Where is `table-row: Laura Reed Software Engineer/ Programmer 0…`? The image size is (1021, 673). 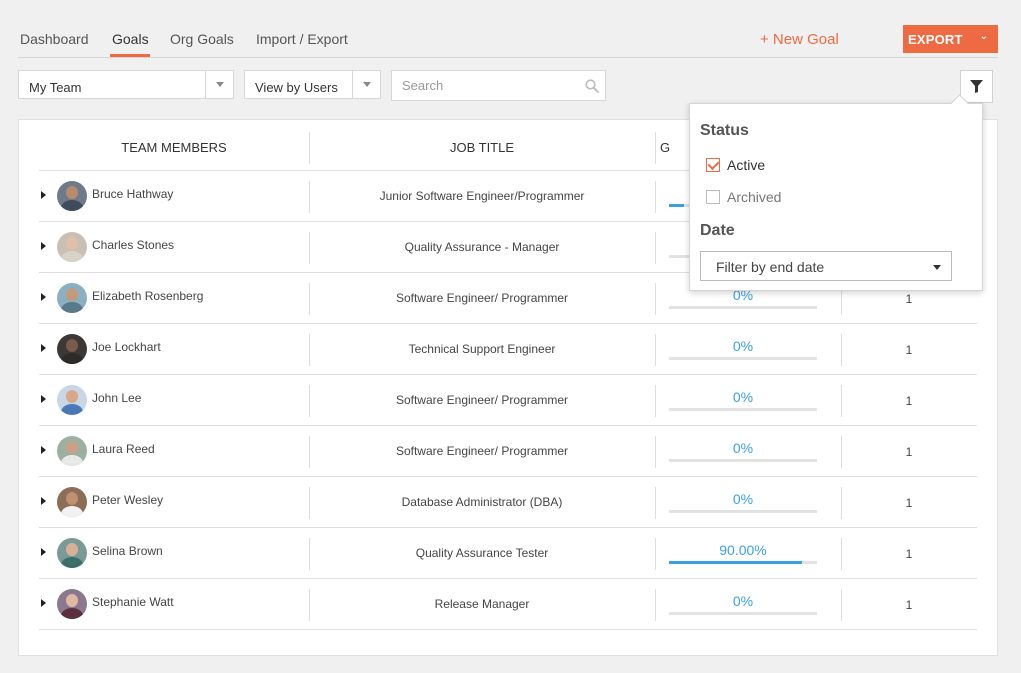 table-row: Laura Reed Software Engineer/ Programmer 0… is located at coordinates (508, 451).